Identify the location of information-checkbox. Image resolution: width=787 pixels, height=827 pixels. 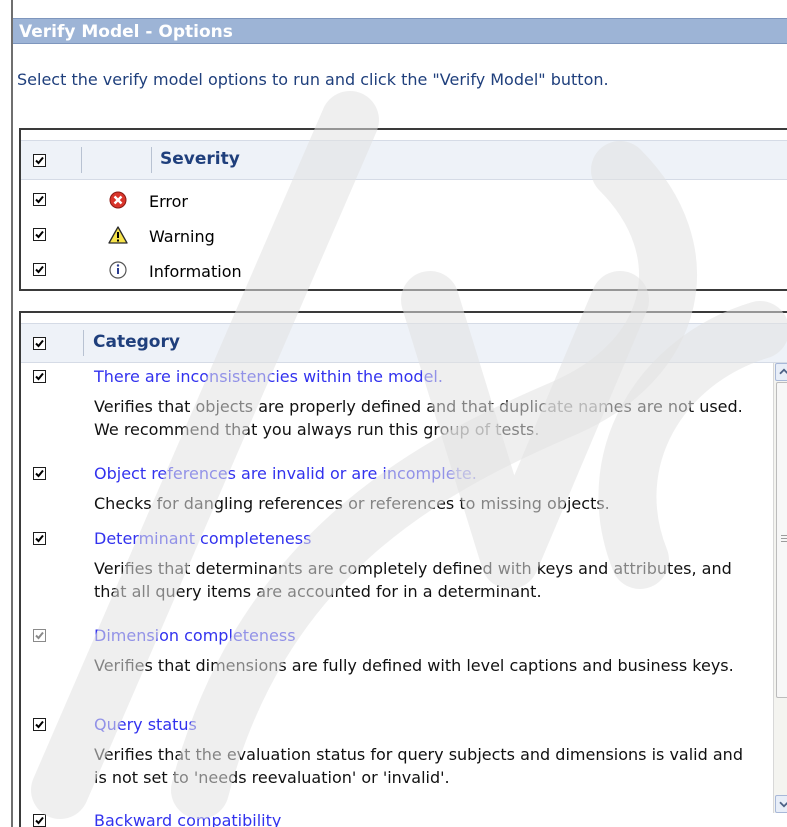
(39, 269).